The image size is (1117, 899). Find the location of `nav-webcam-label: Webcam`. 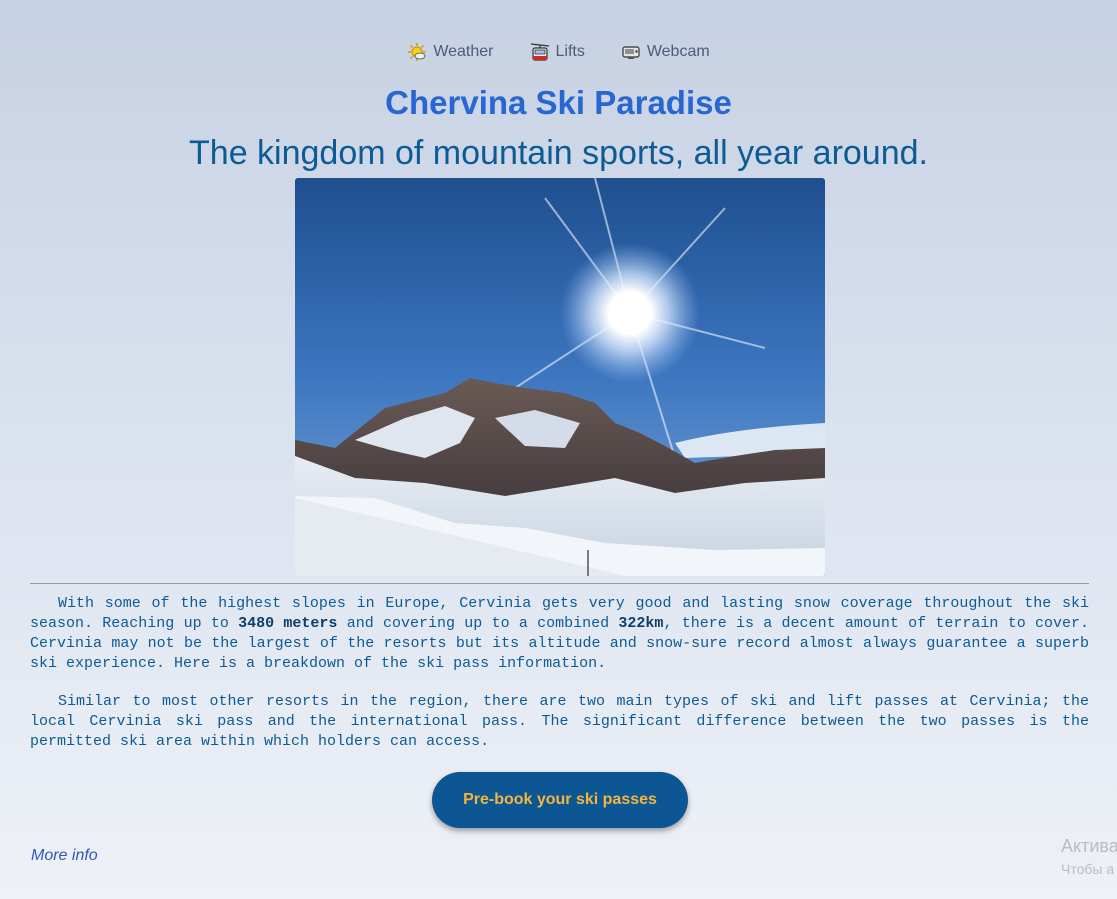

nav-webcam-label: Webcam is located at coordinates (678, 51).